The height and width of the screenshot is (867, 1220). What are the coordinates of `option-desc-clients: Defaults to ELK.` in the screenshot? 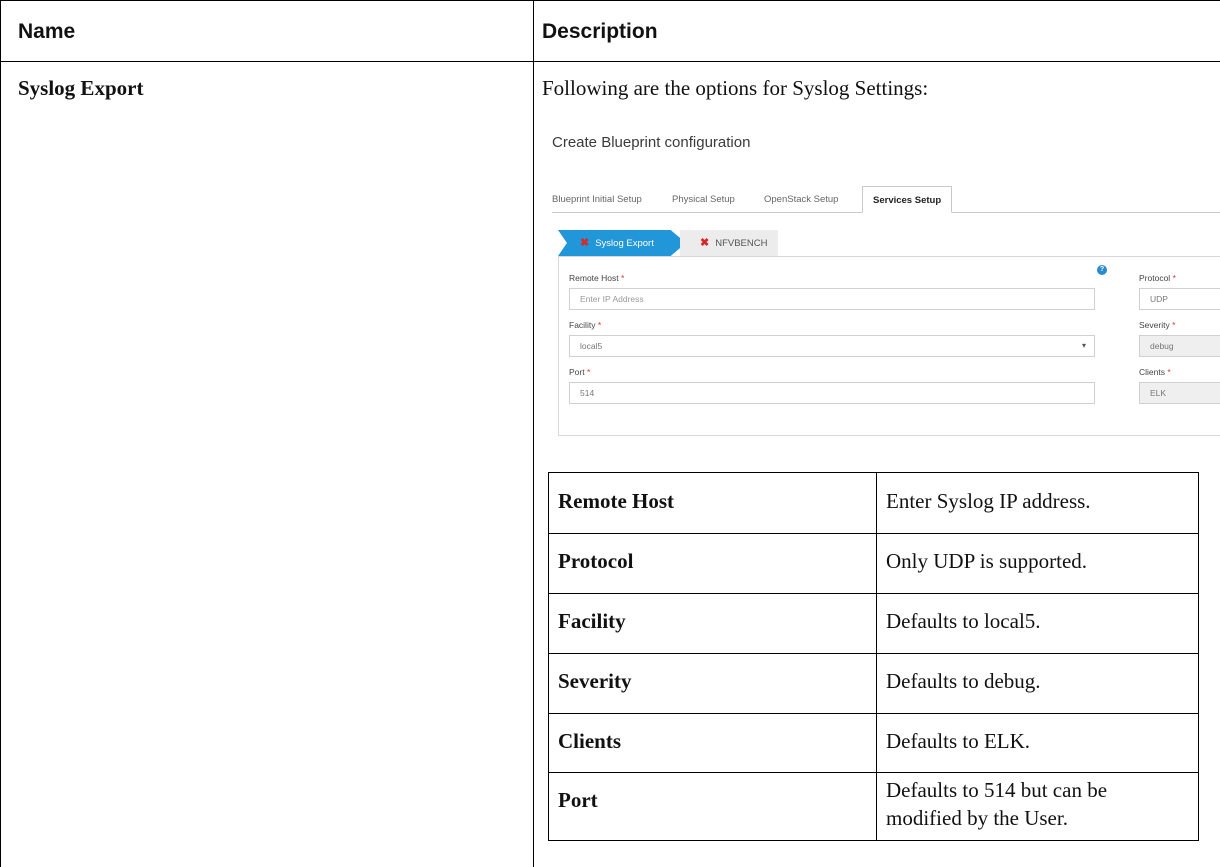 It's located at (958, 741).